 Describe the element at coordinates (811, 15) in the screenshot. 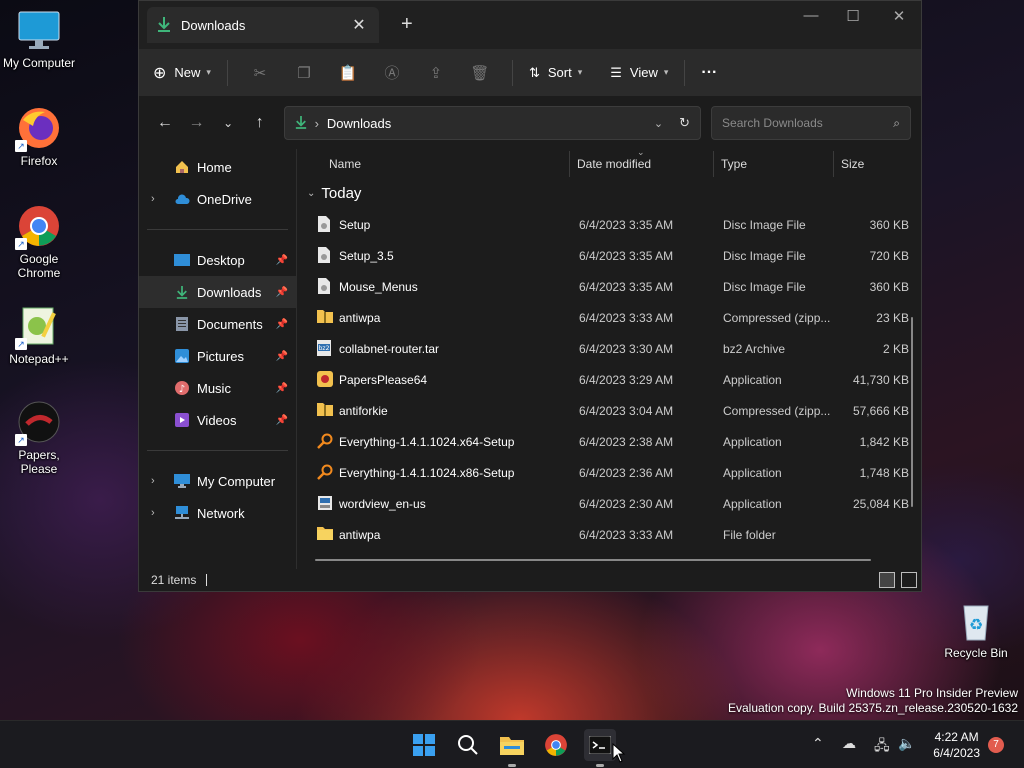

I see `minimize-button: —` at that location.